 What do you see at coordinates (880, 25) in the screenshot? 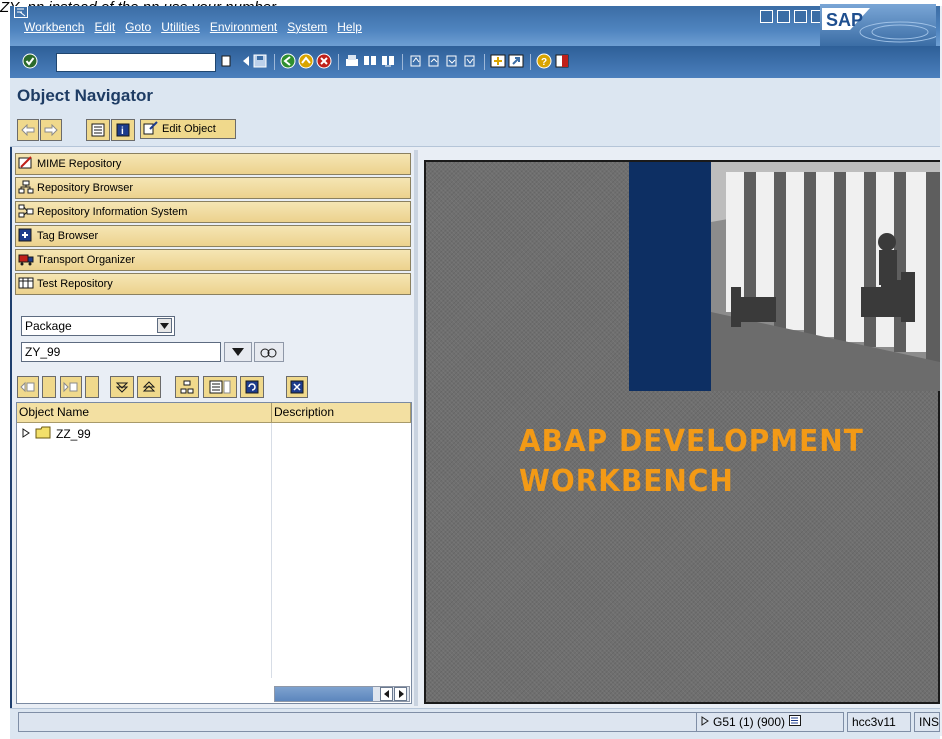
I see `sap-logo: SAP` at bounding box center [880, 25].